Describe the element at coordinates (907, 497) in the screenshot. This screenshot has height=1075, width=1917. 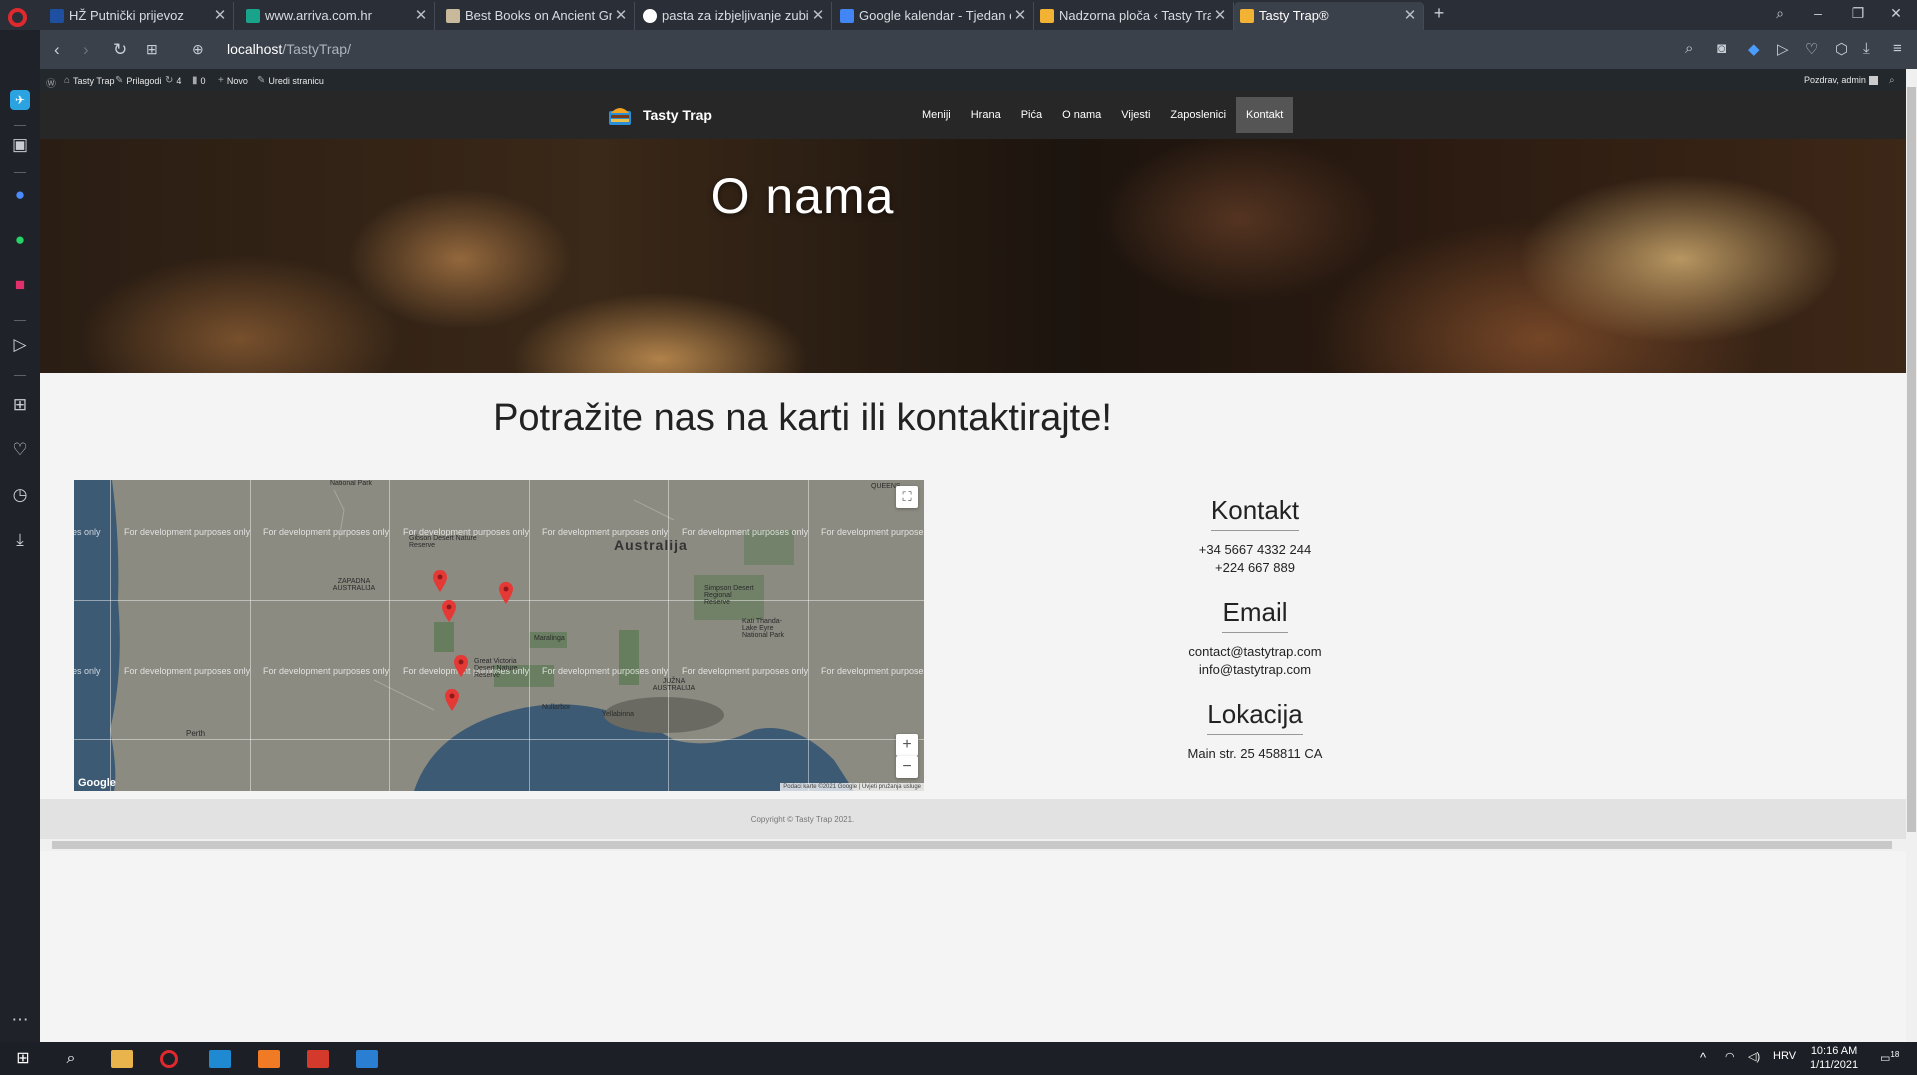
I see `fullscreen-icon: ⛶` at that location.